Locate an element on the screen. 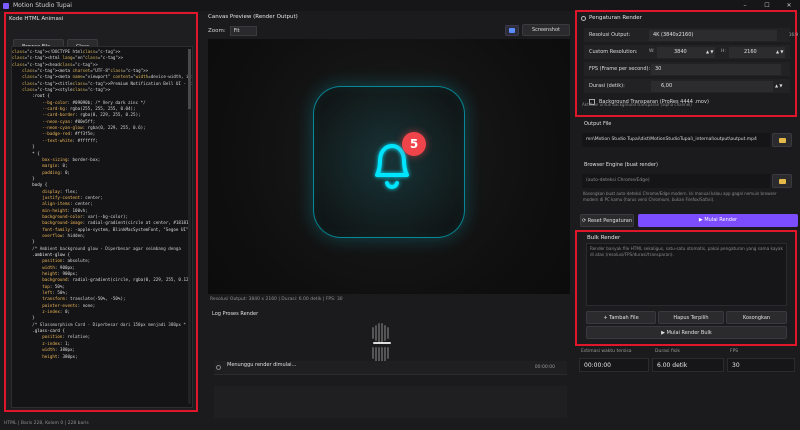  gear-icon is located at coordinates (583, 18).